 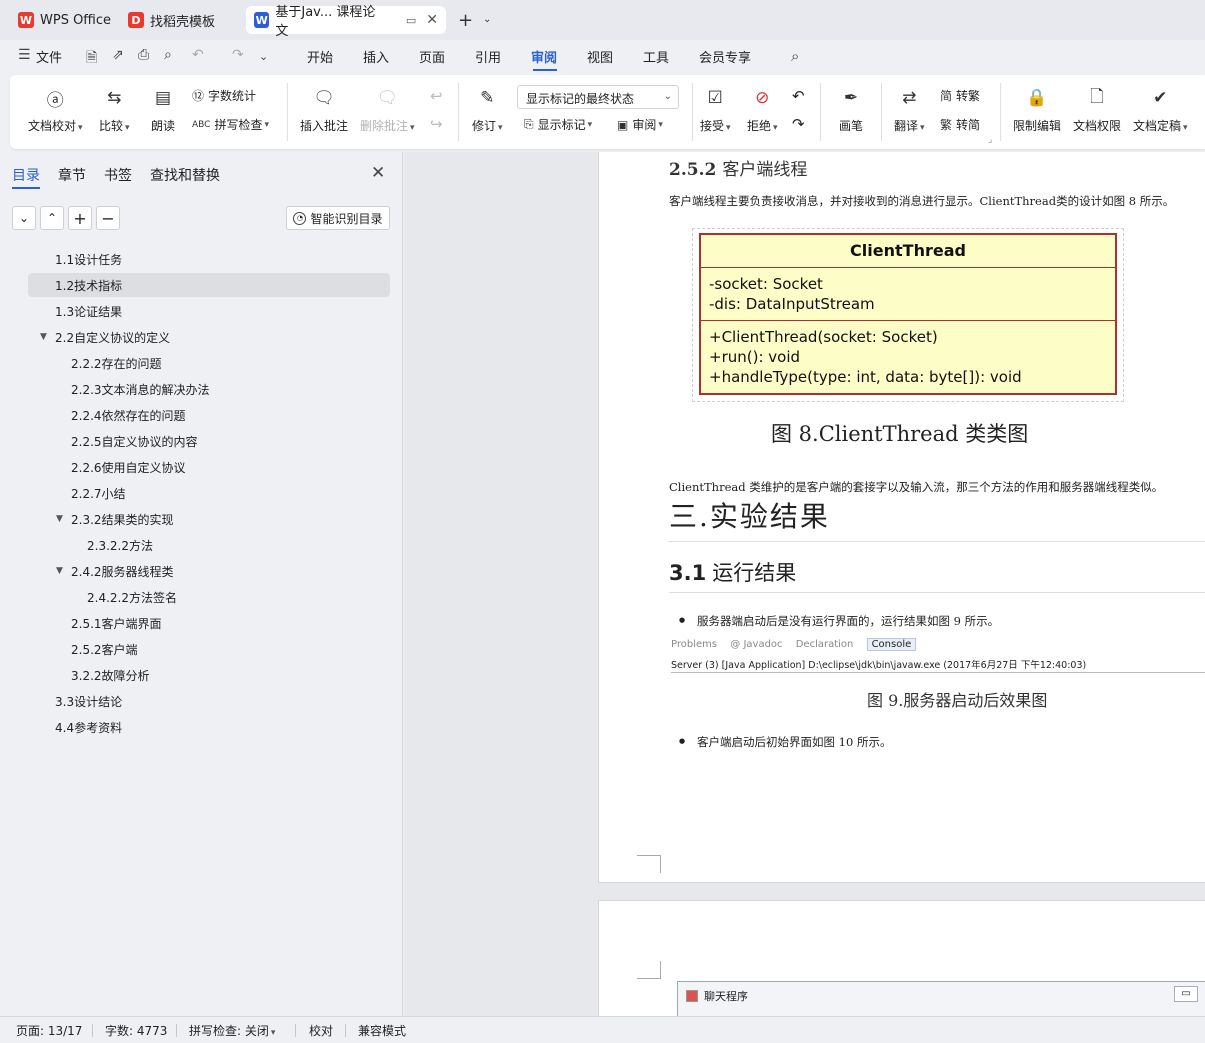 I want to click on word-count-indicator: 字数: 4773, so click(x=136, y=1030).